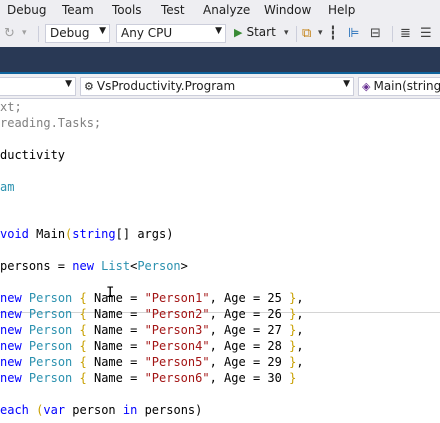 The width and height of the screenshot is (440, 423). I want to click on method-icon: ◈, so click(366, 86).